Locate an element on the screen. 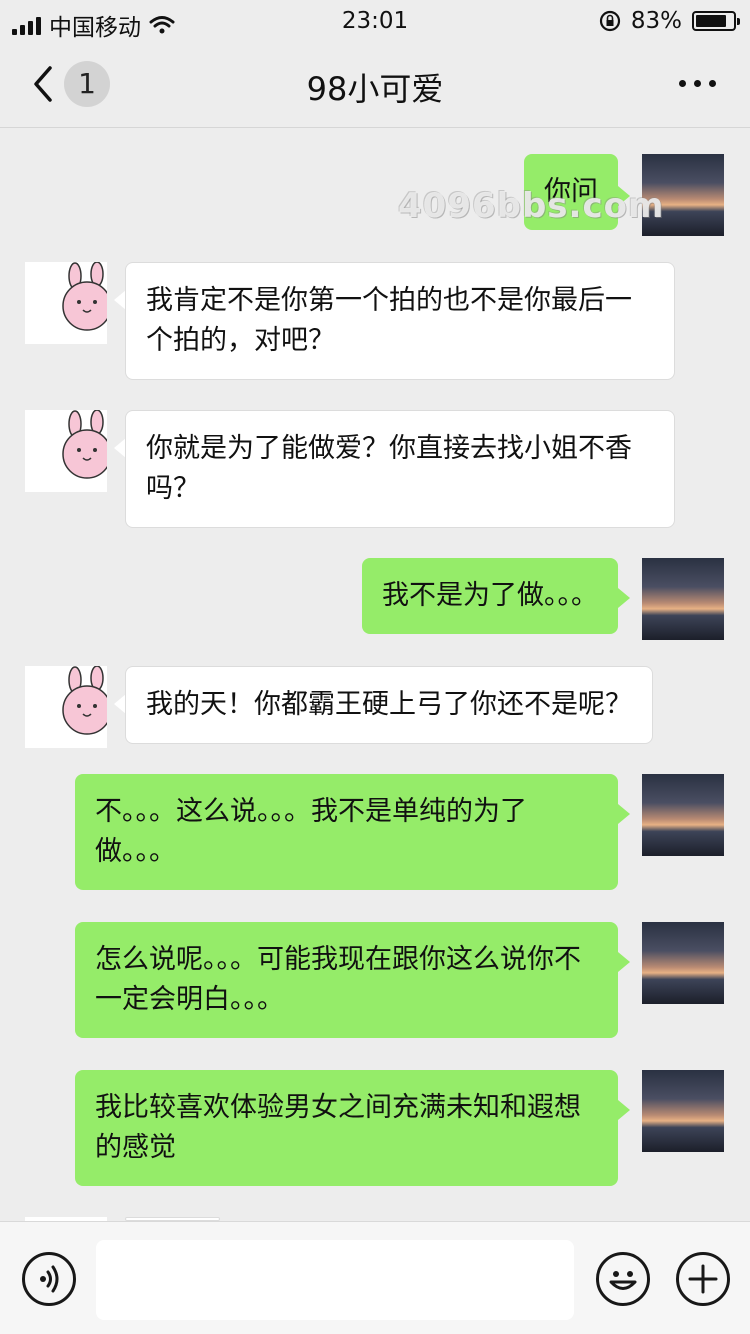 The image size is (750, 1334). message-row: 不。。。这么说。。。我不是单纯的为了做。。。 is located at coordinates (375, 836).